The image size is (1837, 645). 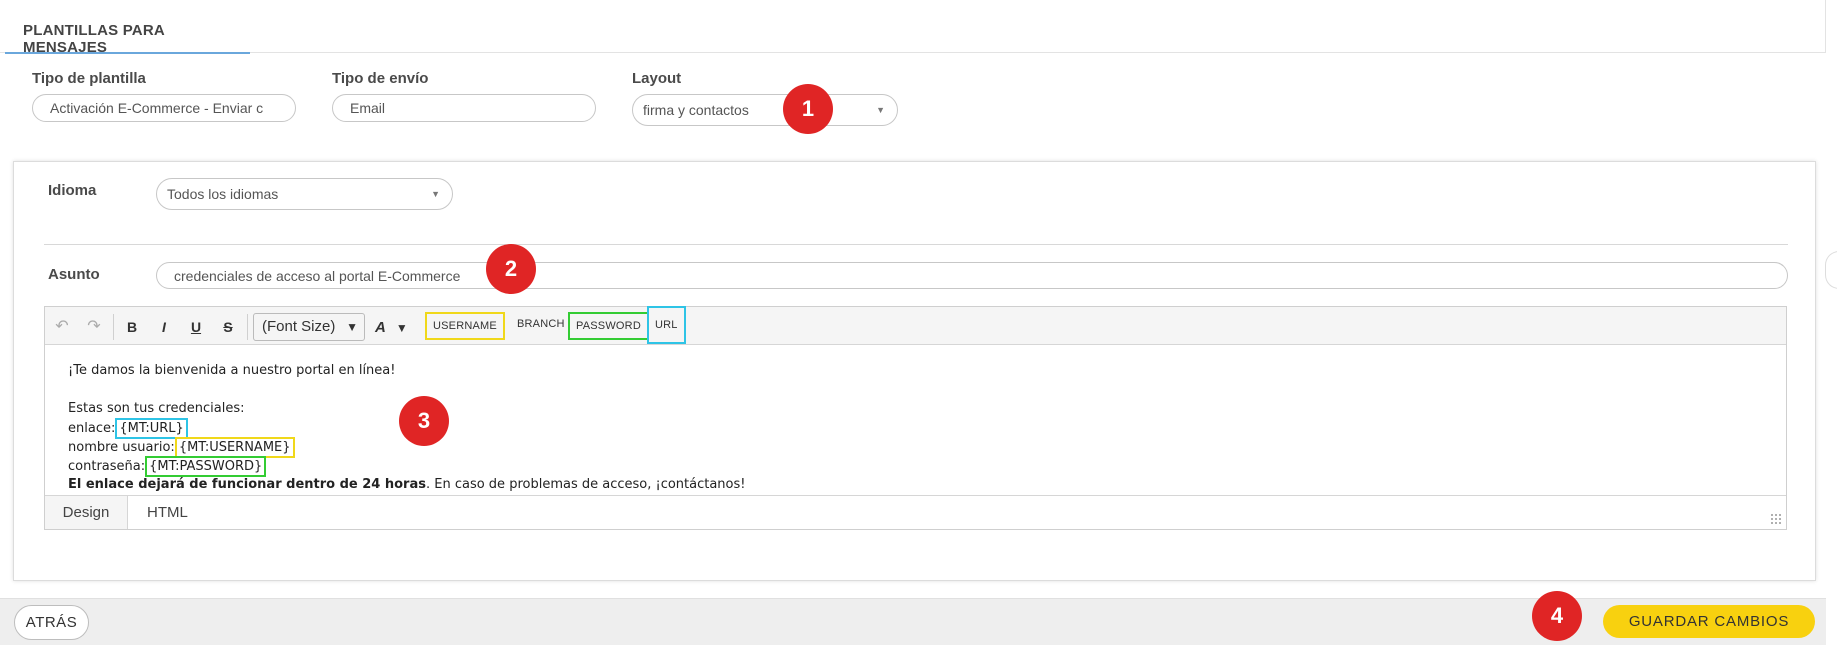 I want to click on text-color-button: A ▼, so click(x=397, y=327).